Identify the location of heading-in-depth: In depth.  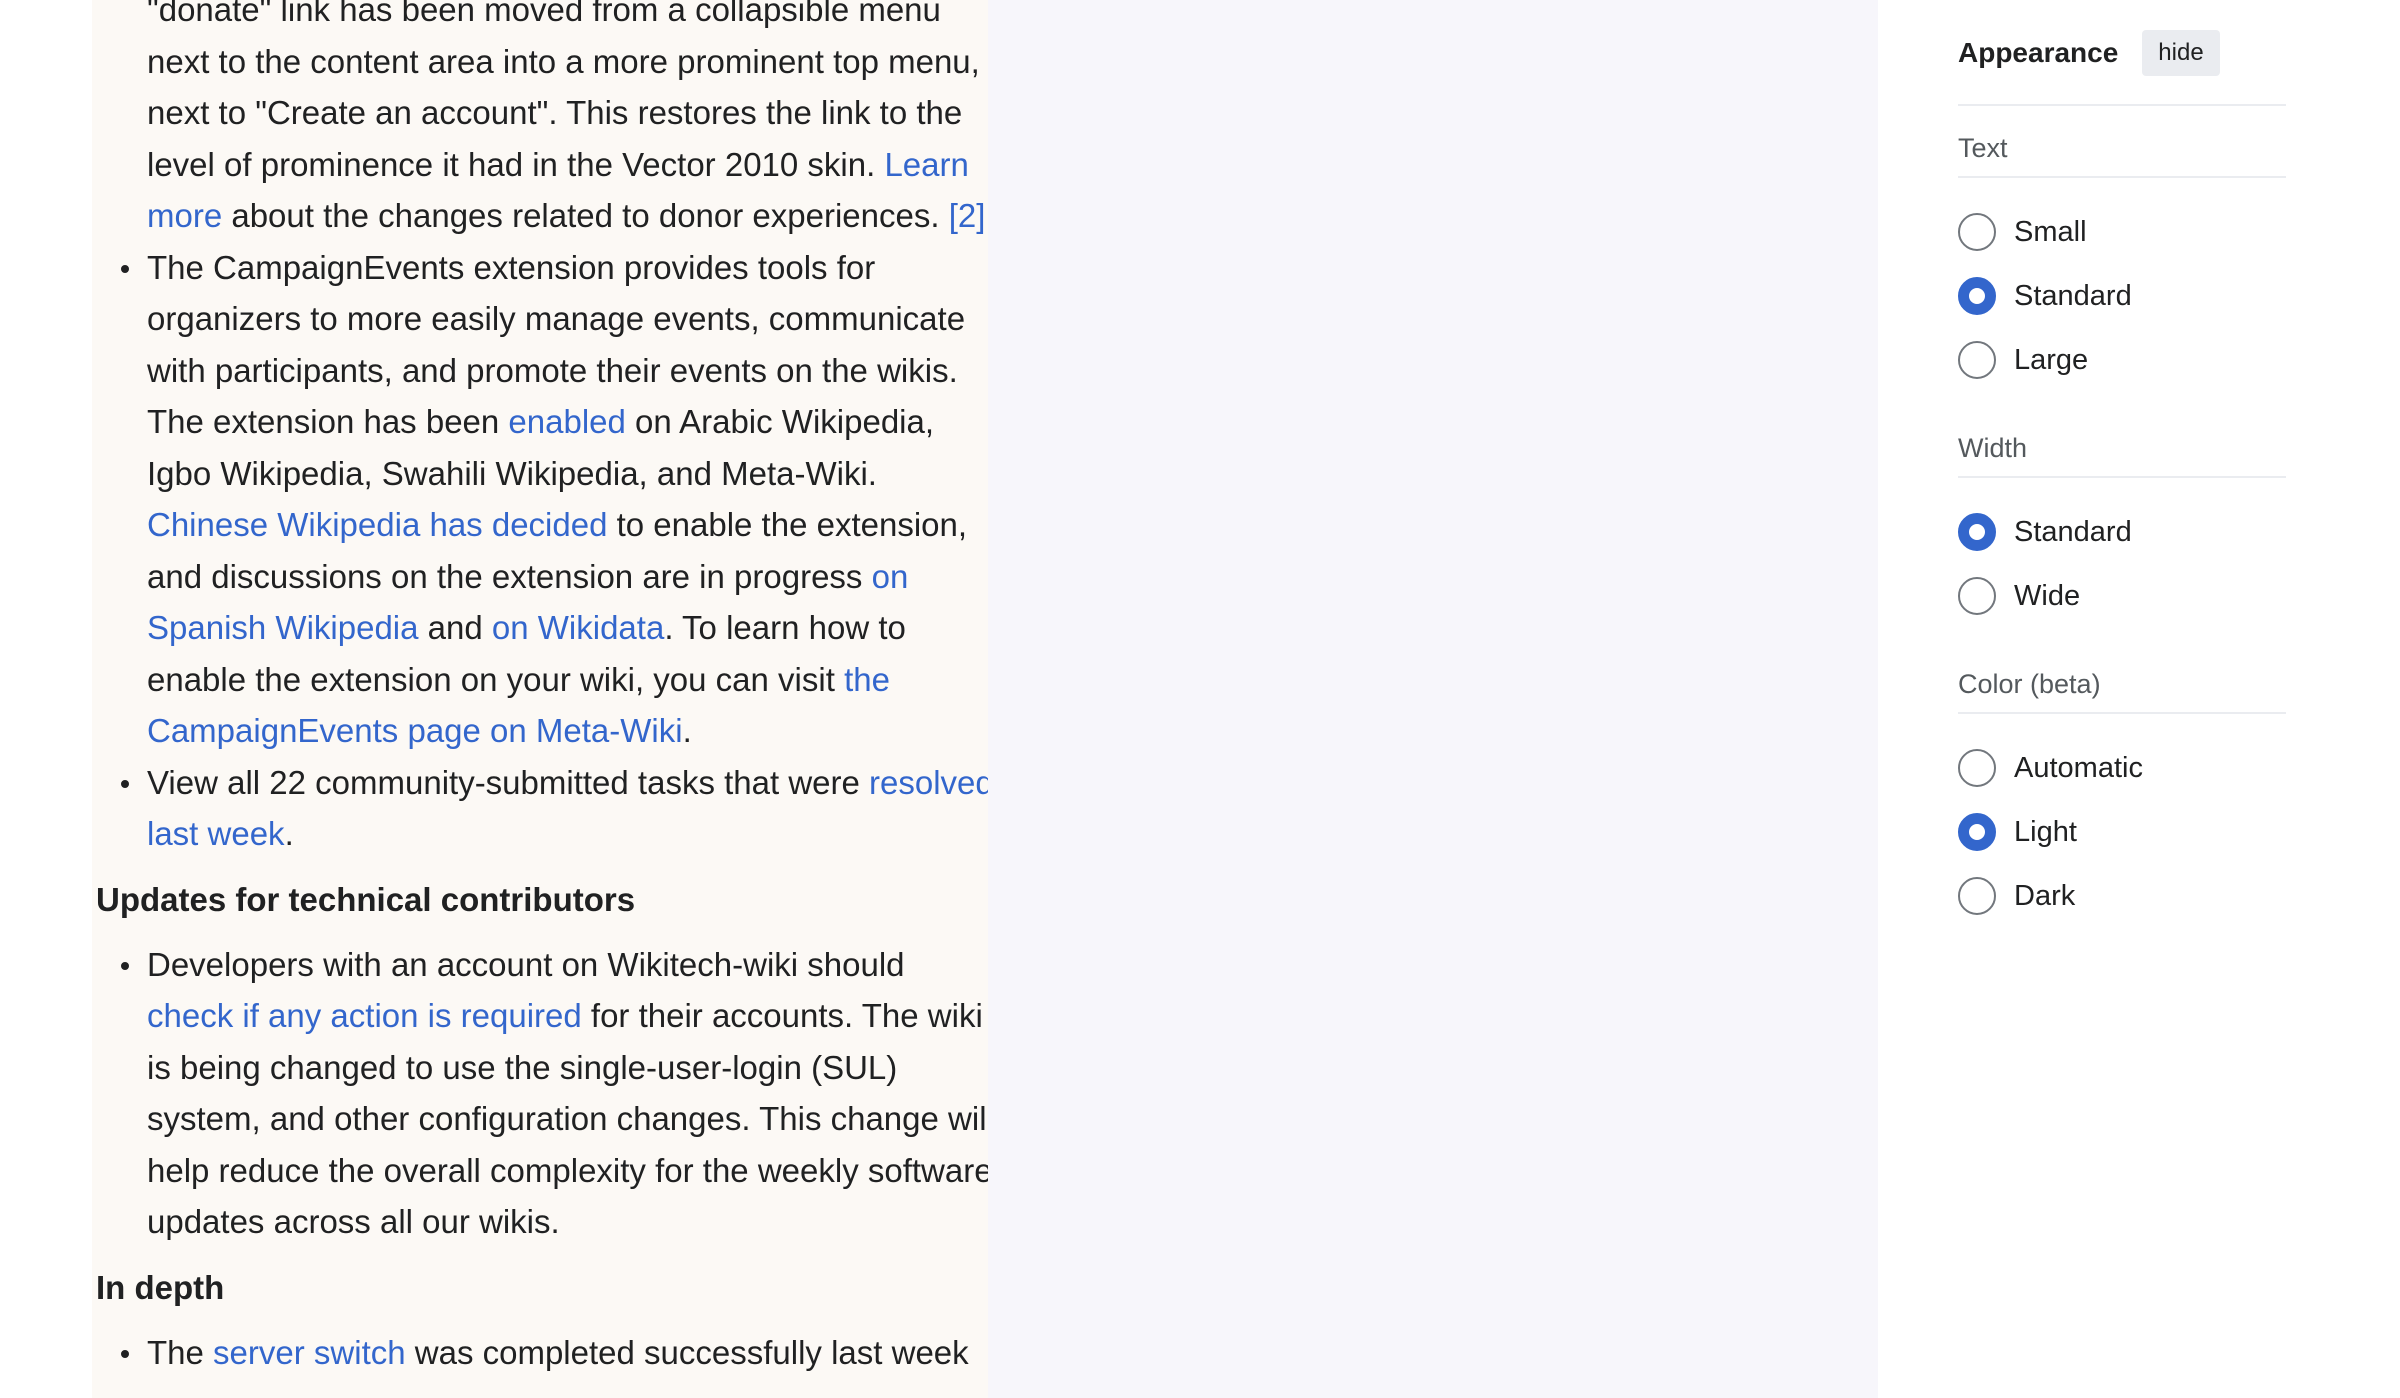
(160, 1287).